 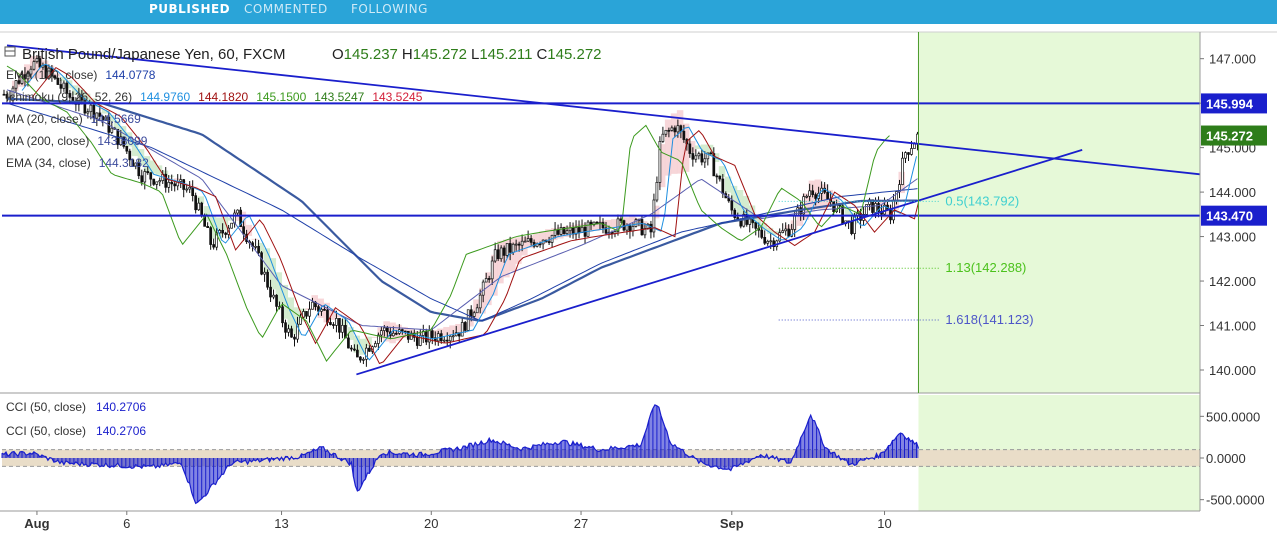 What do you see at coordinates (1232, 237) in the screenshot?
I see `price-tick-label: 143.000` at bounding box center [1232, 237].